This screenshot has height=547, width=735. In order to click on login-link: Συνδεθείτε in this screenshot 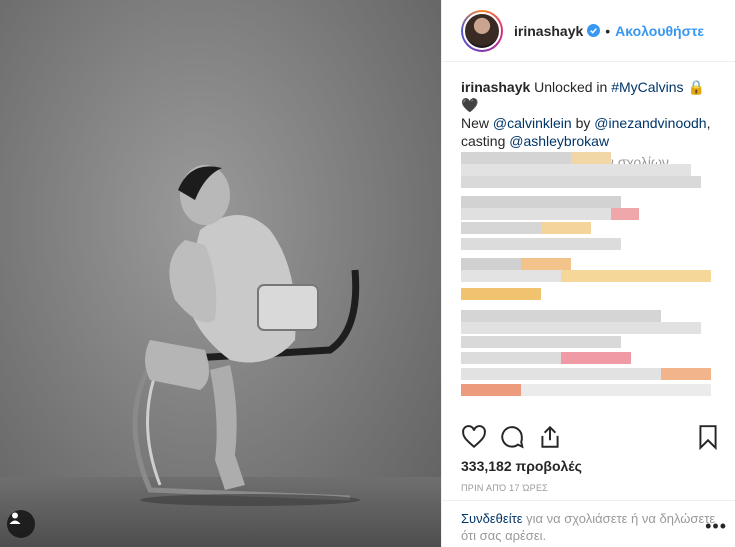, I will do `click(492, 518)`.